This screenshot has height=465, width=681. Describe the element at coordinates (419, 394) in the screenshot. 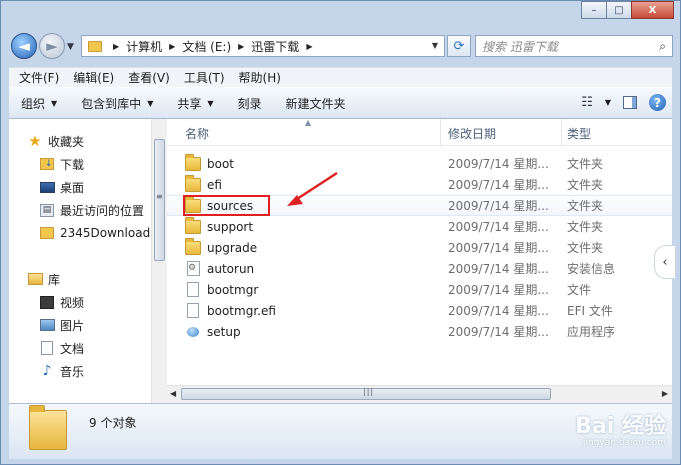

I see `horizontal-scrollbar: ◀ ||| ▶` at that location.